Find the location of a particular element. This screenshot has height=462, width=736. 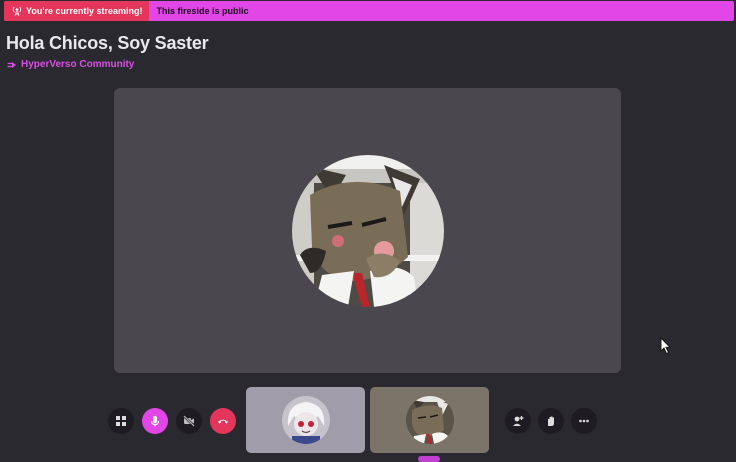

raise-hand-icon is located at coordinates (551, 421).